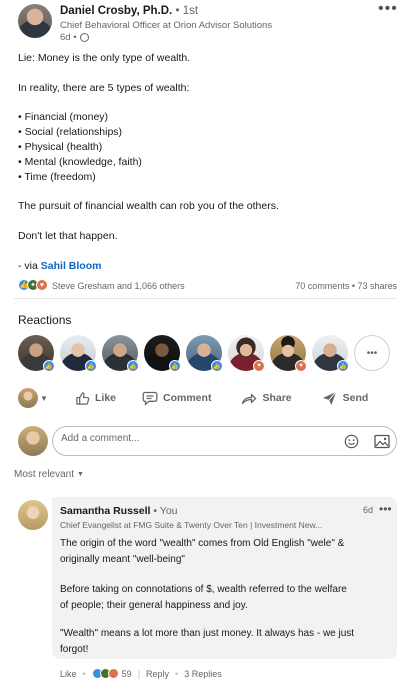 The image size is (407, 692). What do you see at coordinates (104, 88) in the screenshot?
I see `post-line: In reality, there are 5 types of wealth:` at bounding box center [104, 88].